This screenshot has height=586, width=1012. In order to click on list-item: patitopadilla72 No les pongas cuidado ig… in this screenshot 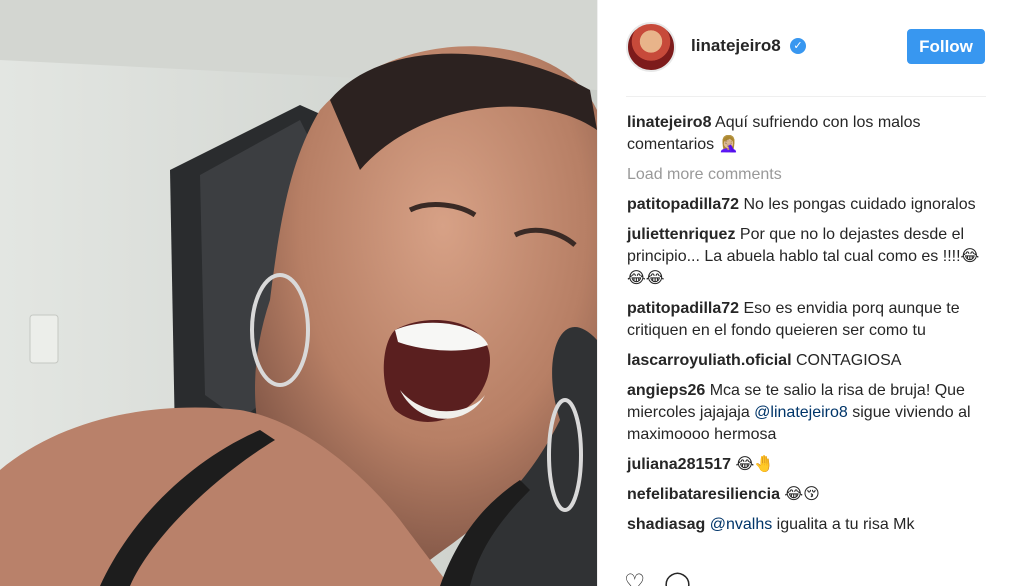, I will do `click(809, 205)`.